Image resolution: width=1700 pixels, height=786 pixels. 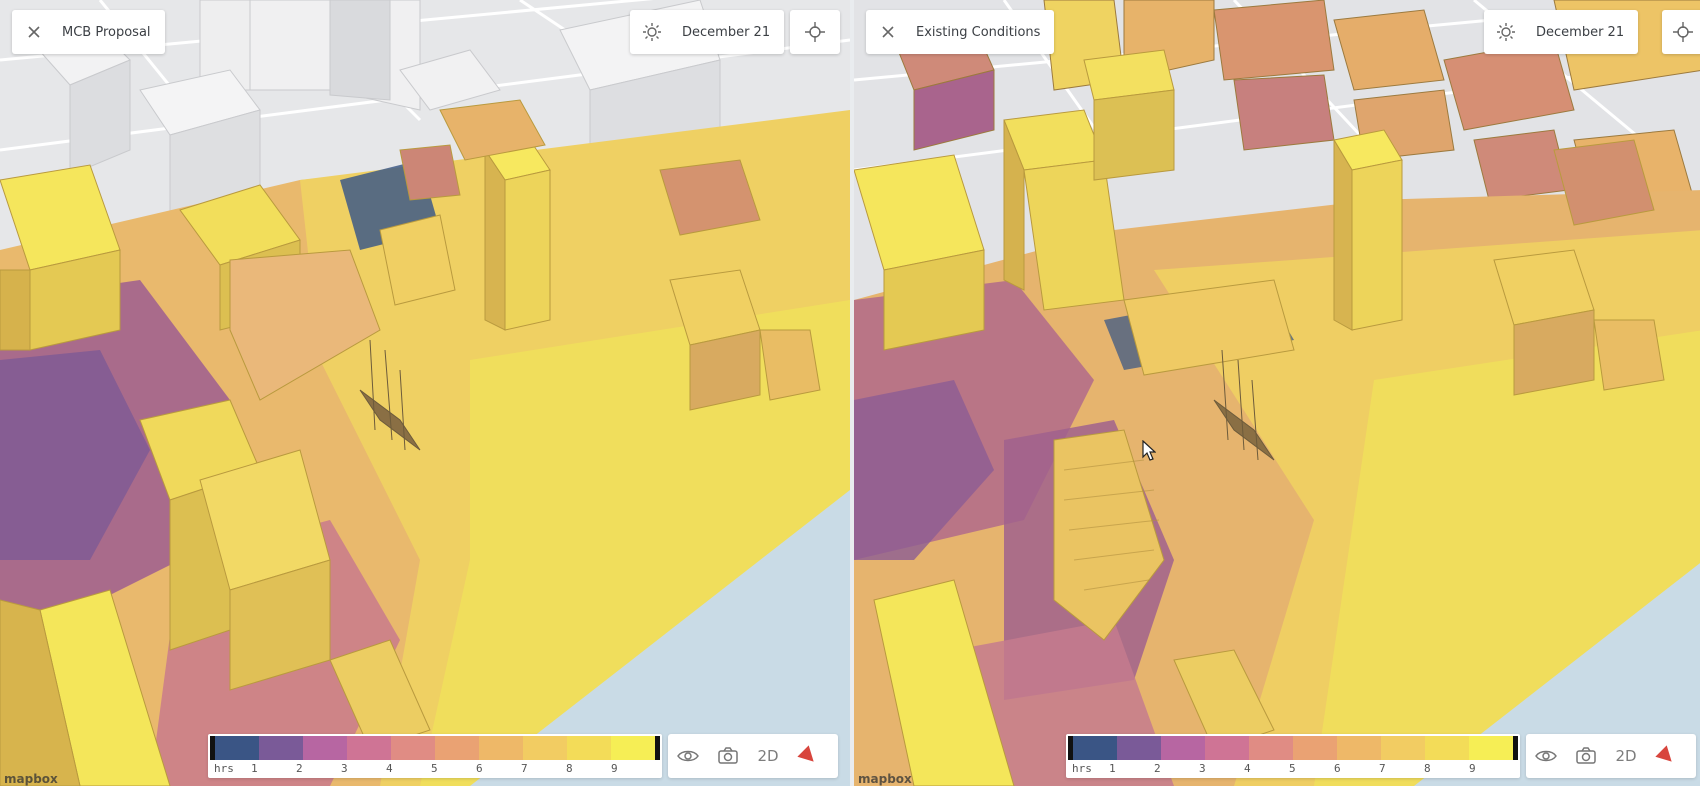 I want to click on mouse-cursor-icon, so click(x=1149, y=450).